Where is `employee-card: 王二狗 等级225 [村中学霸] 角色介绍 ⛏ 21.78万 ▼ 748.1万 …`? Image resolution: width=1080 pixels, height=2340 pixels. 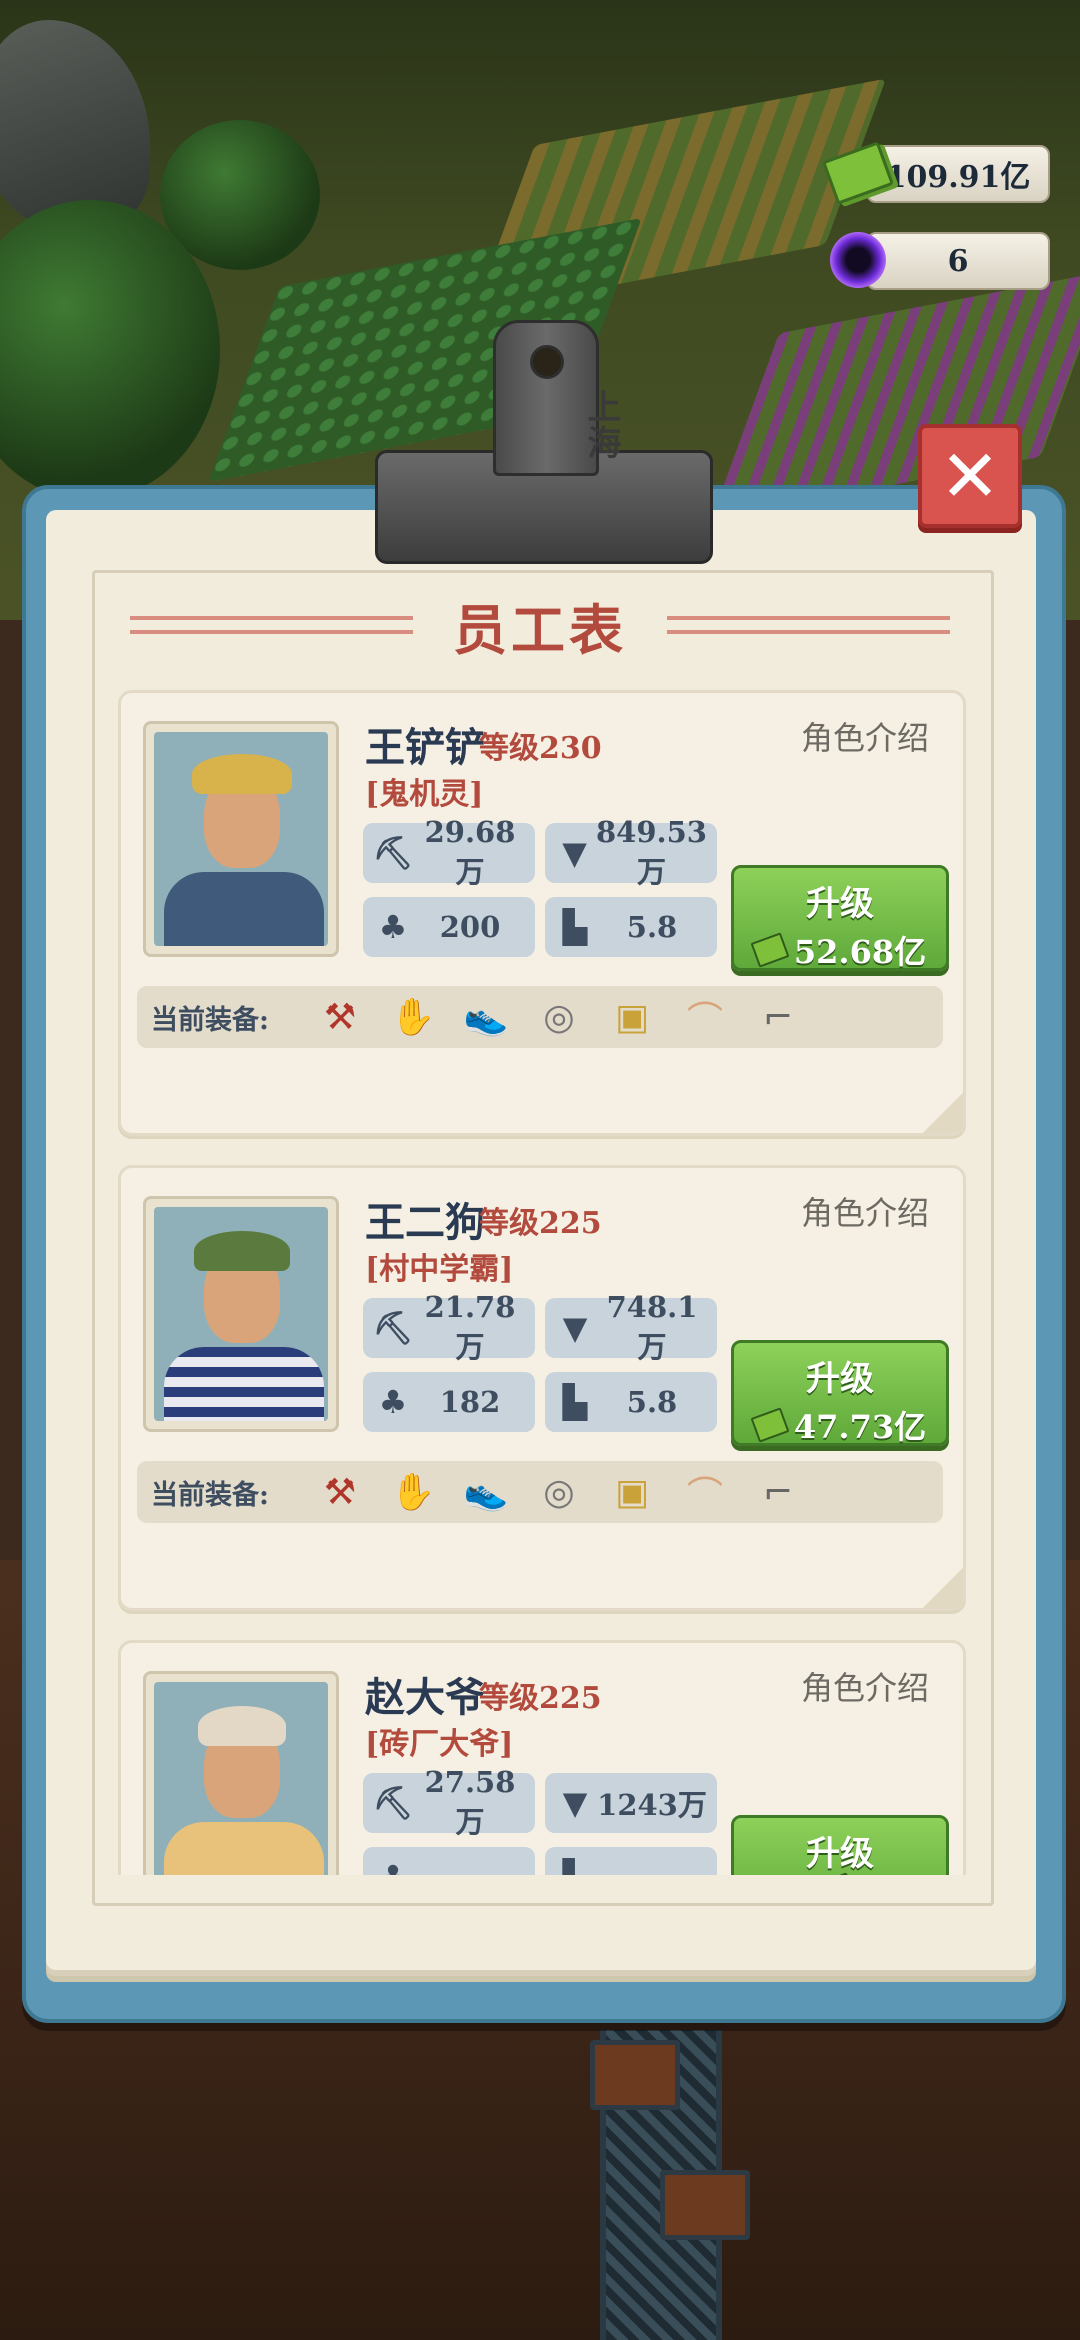 employee-card: 王二狗 等级225 [村中学霸] 角色介绍 ⛏ 21.78万 ▼ 748.1万 … is located at coordinates (542, 1388).